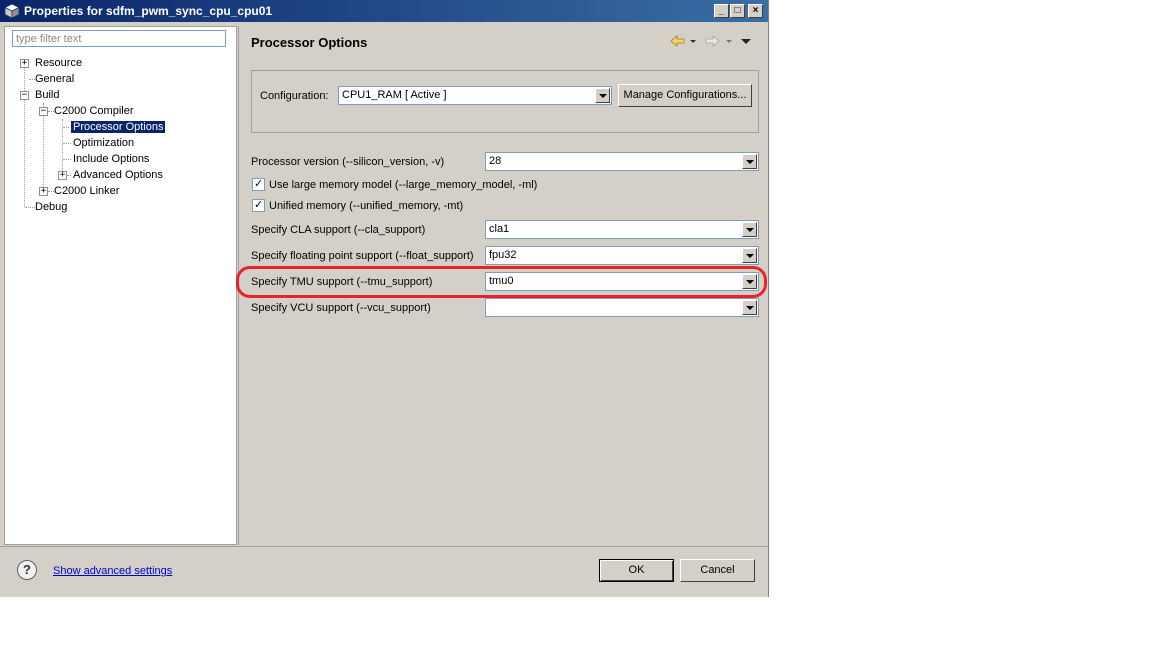 The height and width of the screenshot is (648, 1152). What do you see at coordinates (103, 143) in the screenshot?
I see `tree-item-optimization: Optimization` at bounding box center [103, 143].